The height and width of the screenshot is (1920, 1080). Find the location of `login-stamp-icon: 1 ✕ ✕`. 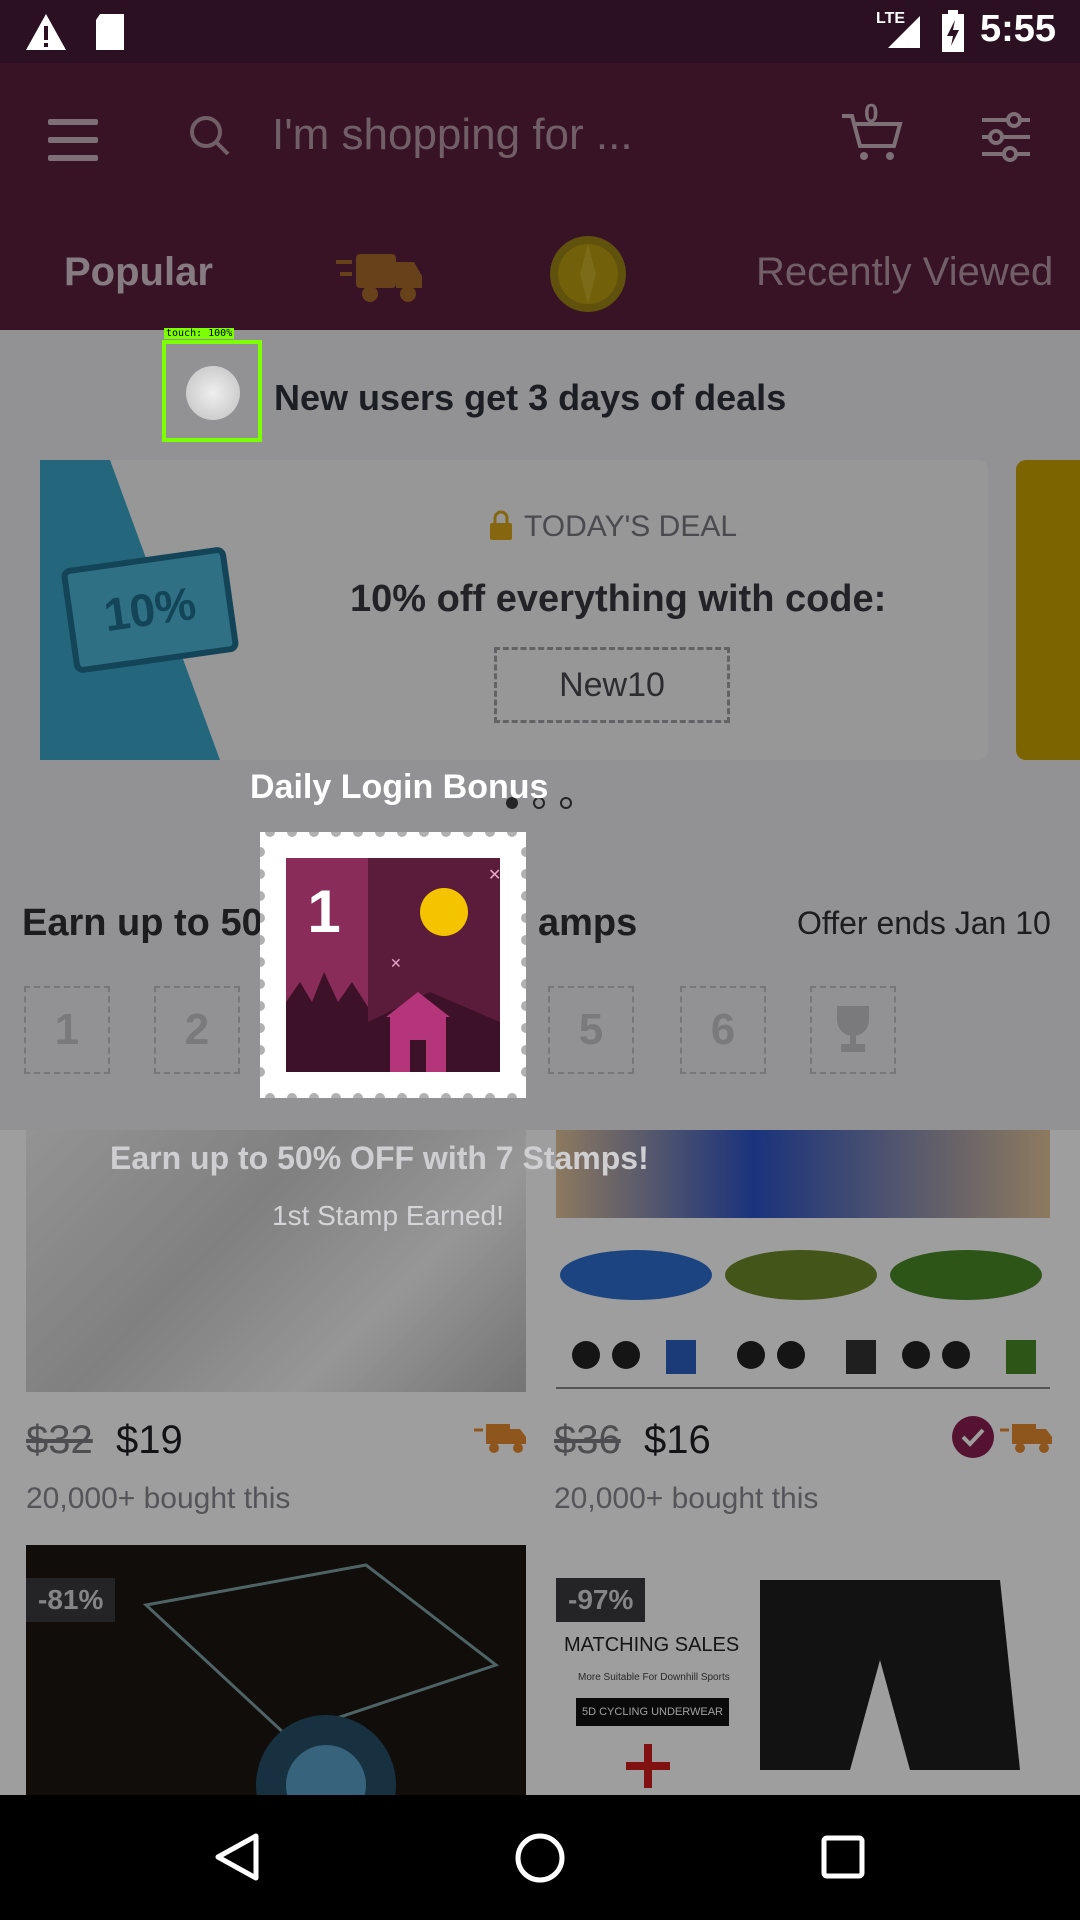

login-stamp-icon: 1 ✕ ✕ is located at coordinates (393, 965).